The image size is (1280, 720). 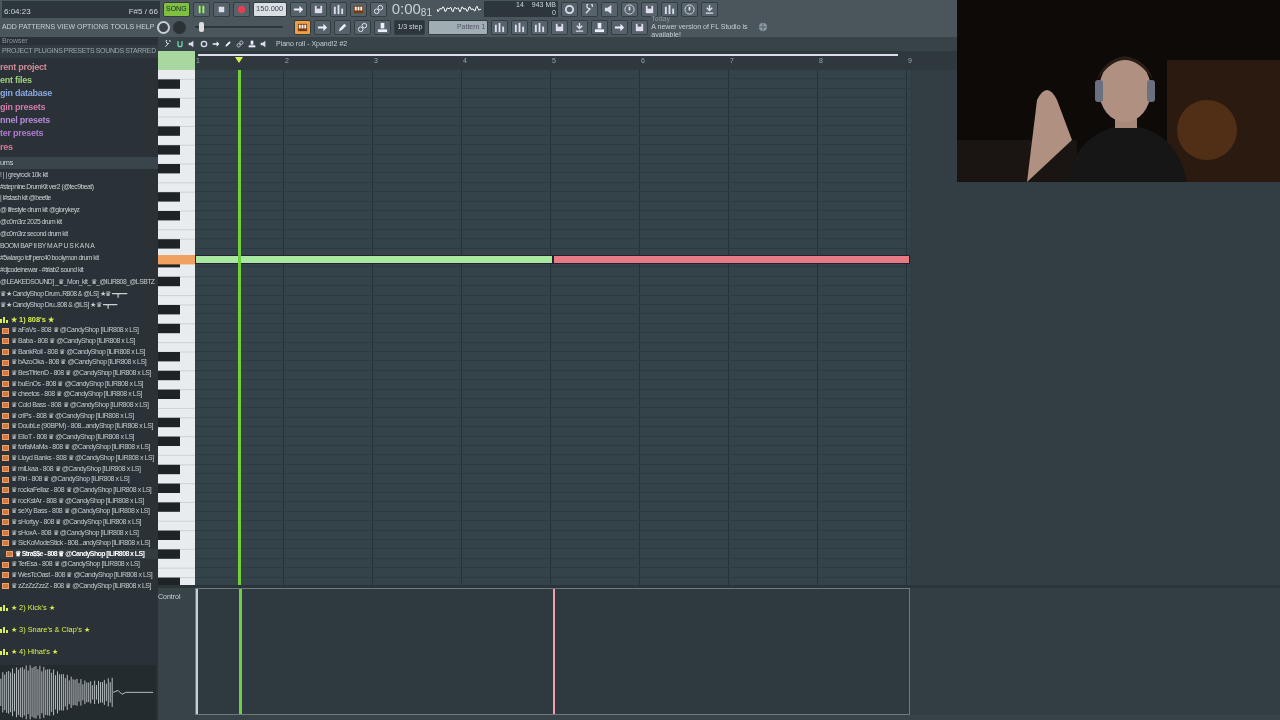 I want to click on browser-folder: gin presets, so click(x=79, y=107).